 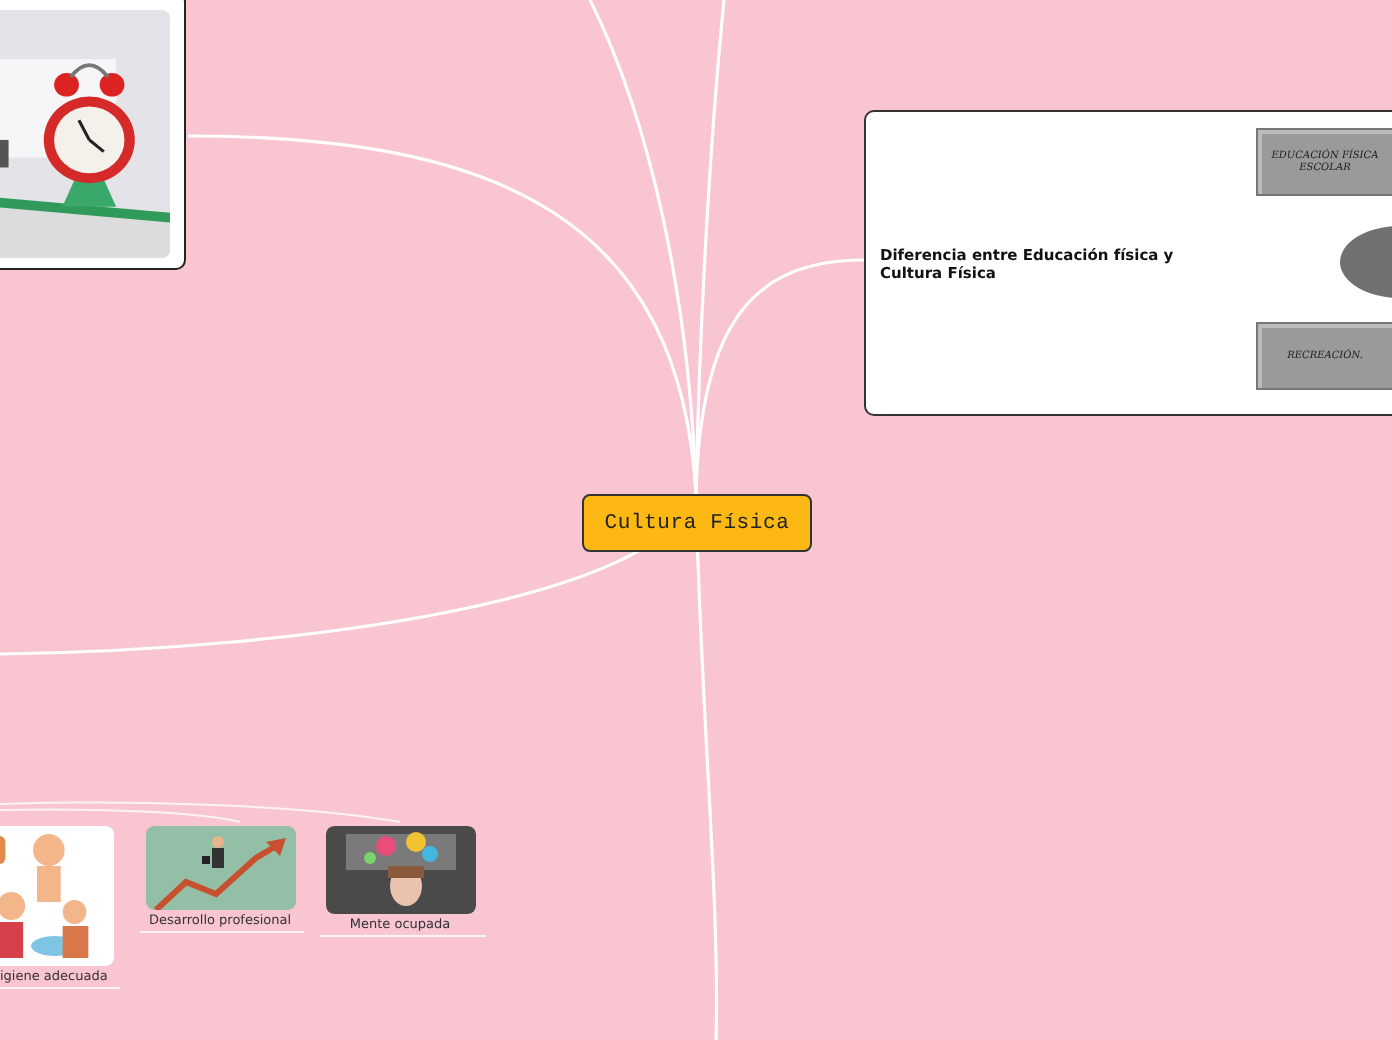 What do you see at coordinates (697, 523) in the screenshot?
I see `central-topic: Cultura Física` at bounding box center [697, 523].